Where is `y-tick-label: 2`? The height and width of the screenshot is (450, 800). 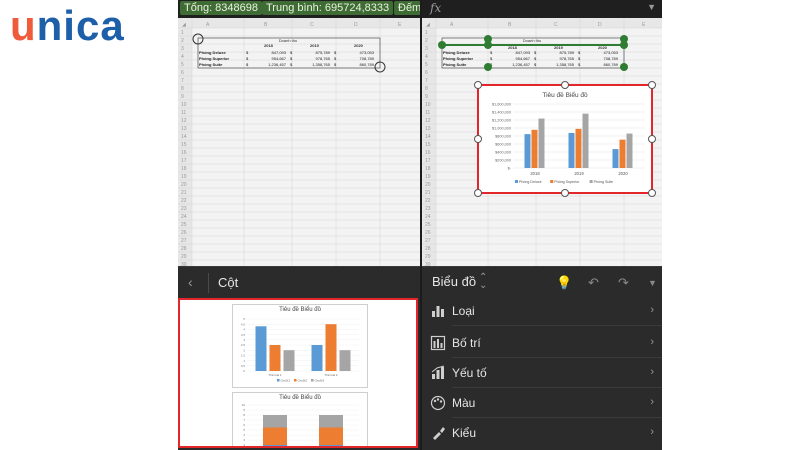
y-tick-label: 2 is located at coordinates (244, 445).